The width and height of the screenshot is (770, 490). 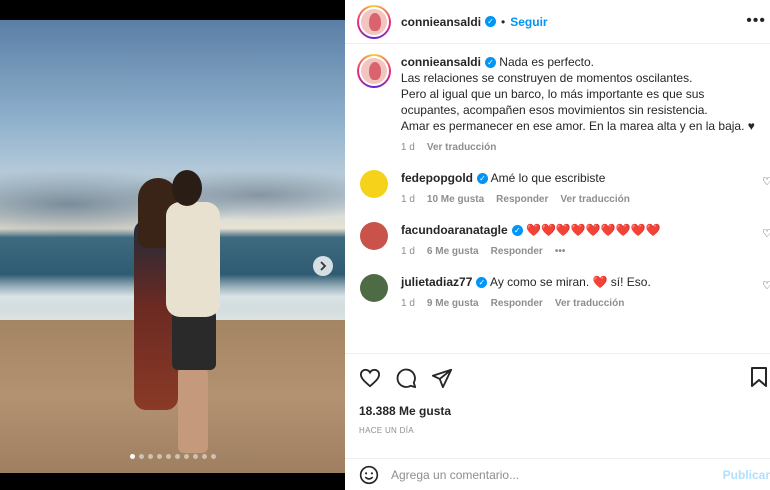 I want to click on comment-icon, so click(x=406, y=378).